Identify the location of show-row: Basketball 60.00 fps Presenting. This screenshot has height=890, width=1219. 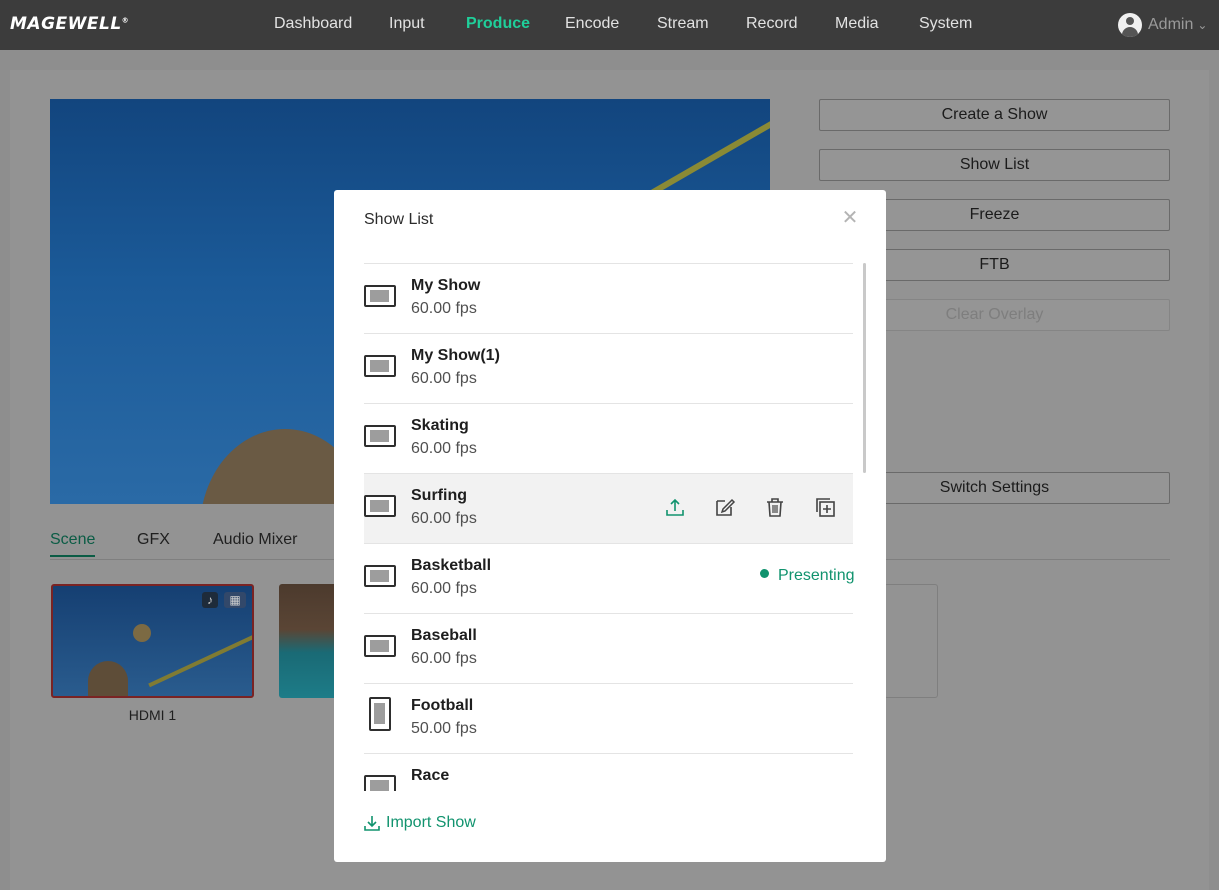
(609, 578).